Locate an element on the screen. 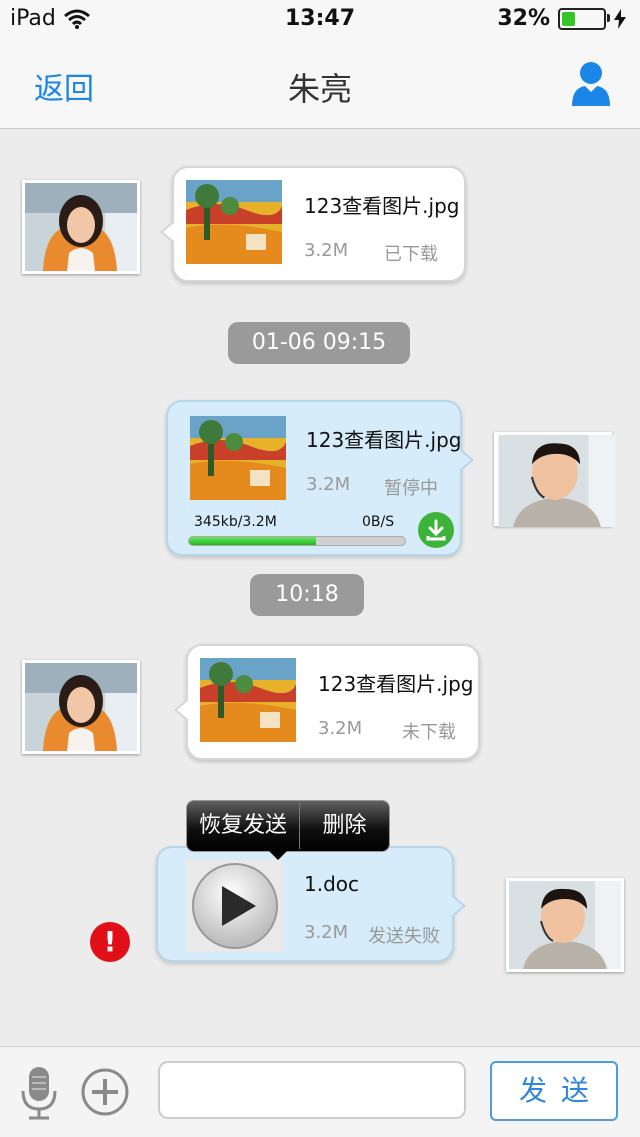  doc-thumbnail is located at coordinates (235, 906).